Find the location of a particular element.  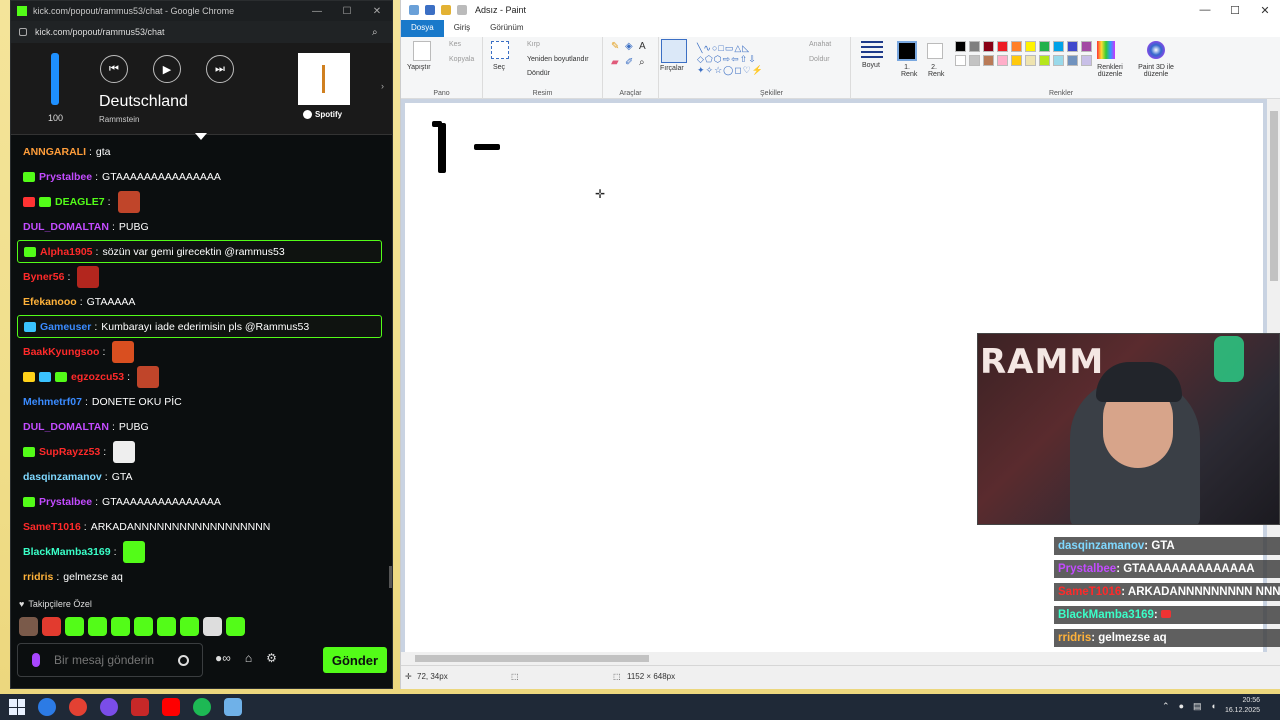

address-bar: kick.com/popout/rammus53/chat ⌕ is located at coordinates (201, 32).